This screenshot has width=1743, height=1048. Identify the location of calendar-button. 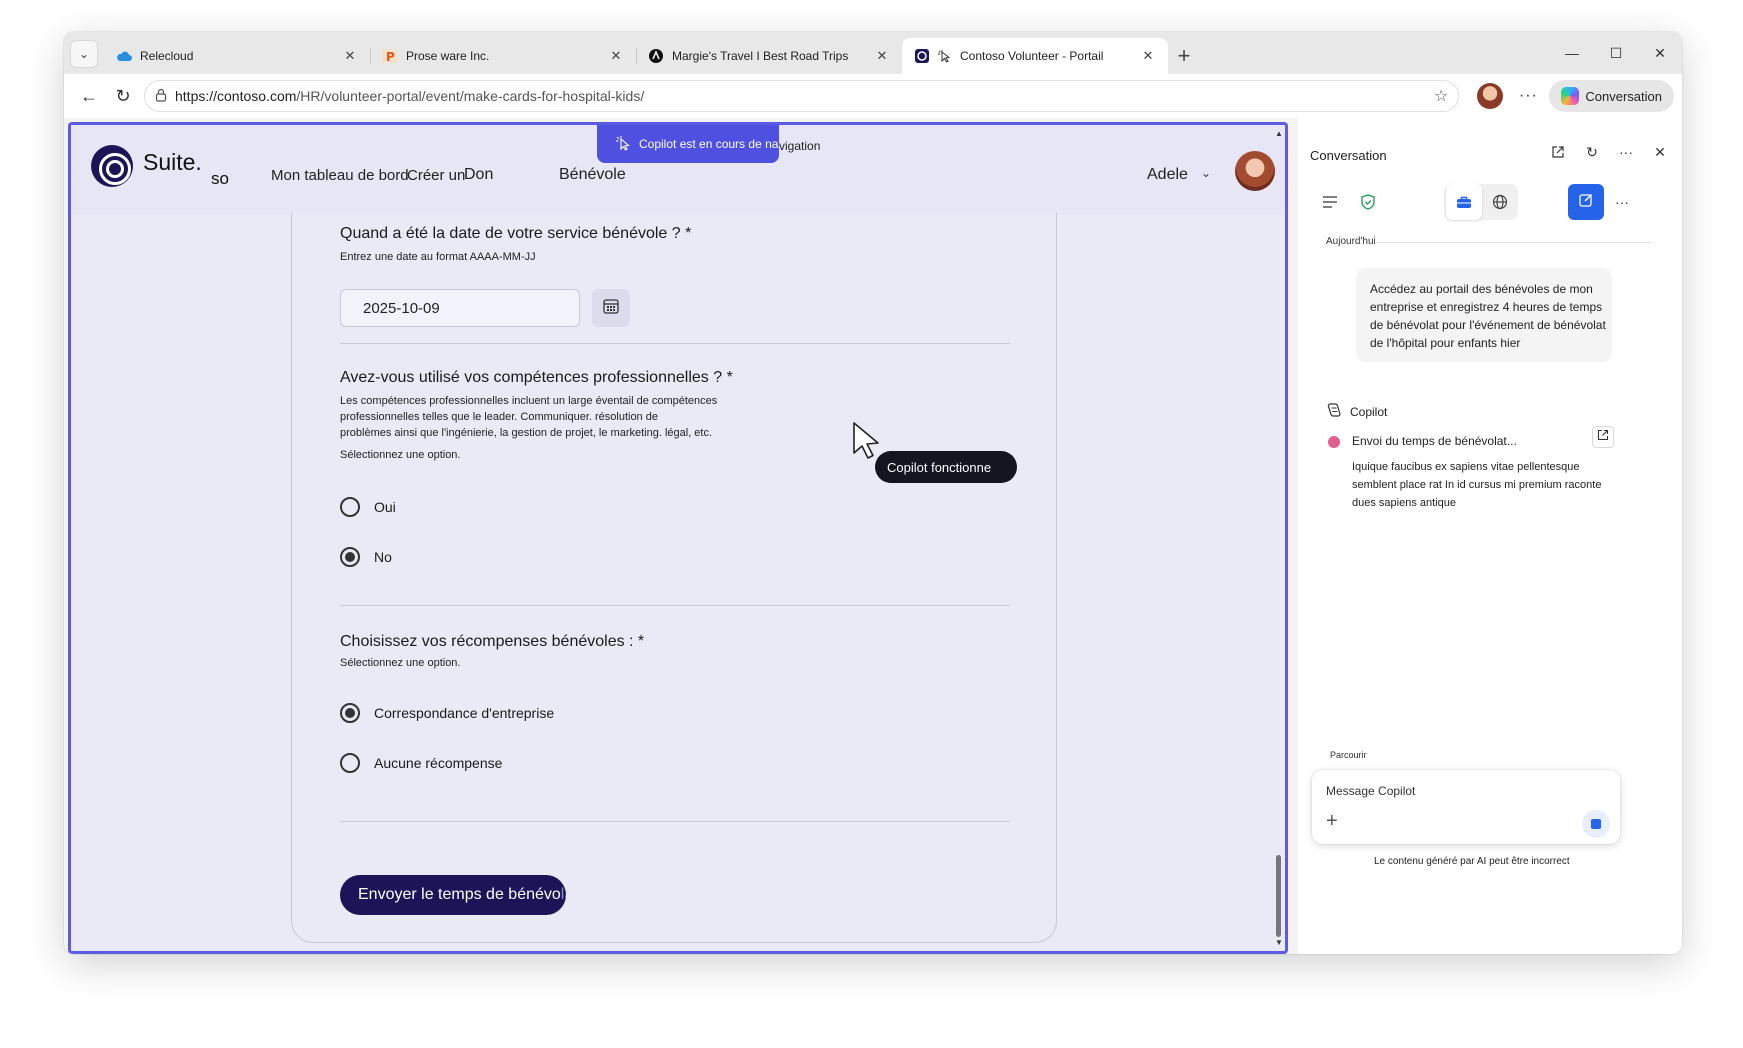
(611, 308).